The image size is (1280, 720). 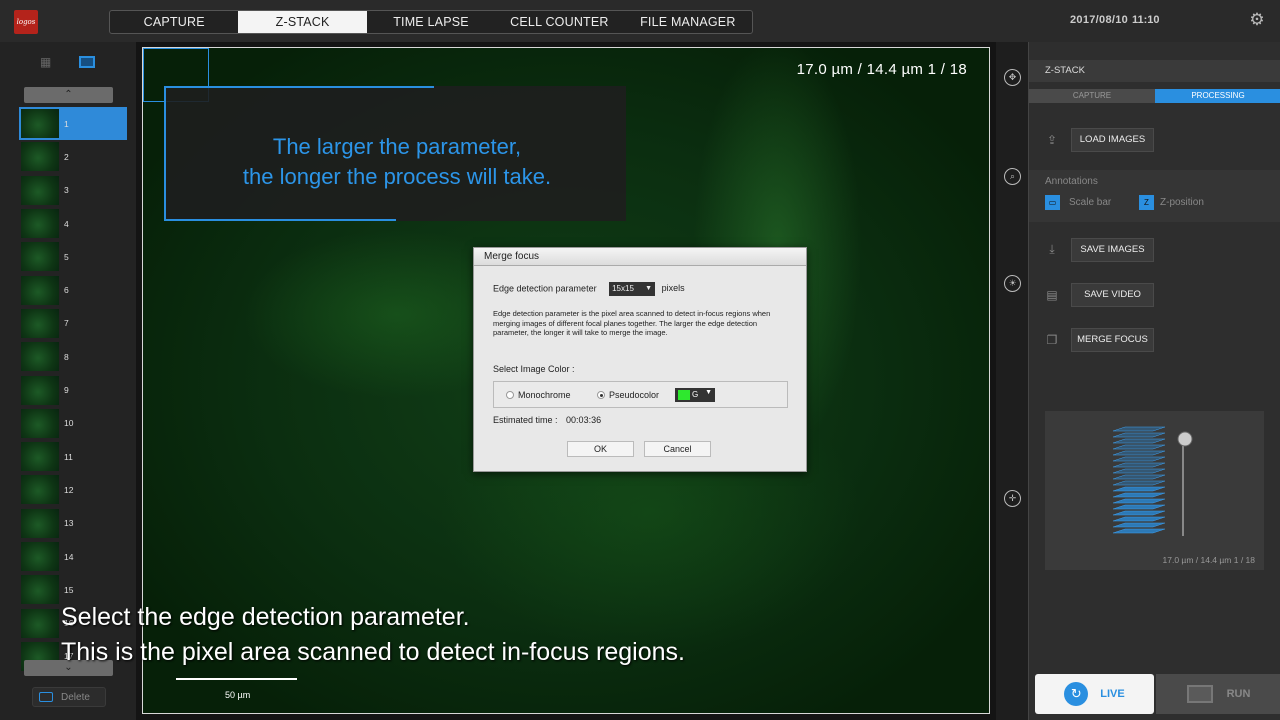 What do you see at coordinates (66, 223) in the screenshot?
I see `thumbnail-number: 4` at bounding box center [66, 223].